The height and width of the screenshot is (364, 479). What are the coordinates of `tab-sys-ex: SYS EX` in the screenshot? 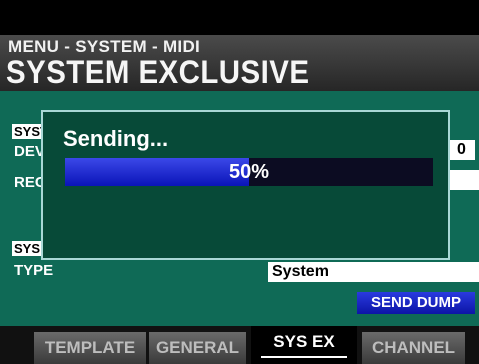 It's located at (304, 345).